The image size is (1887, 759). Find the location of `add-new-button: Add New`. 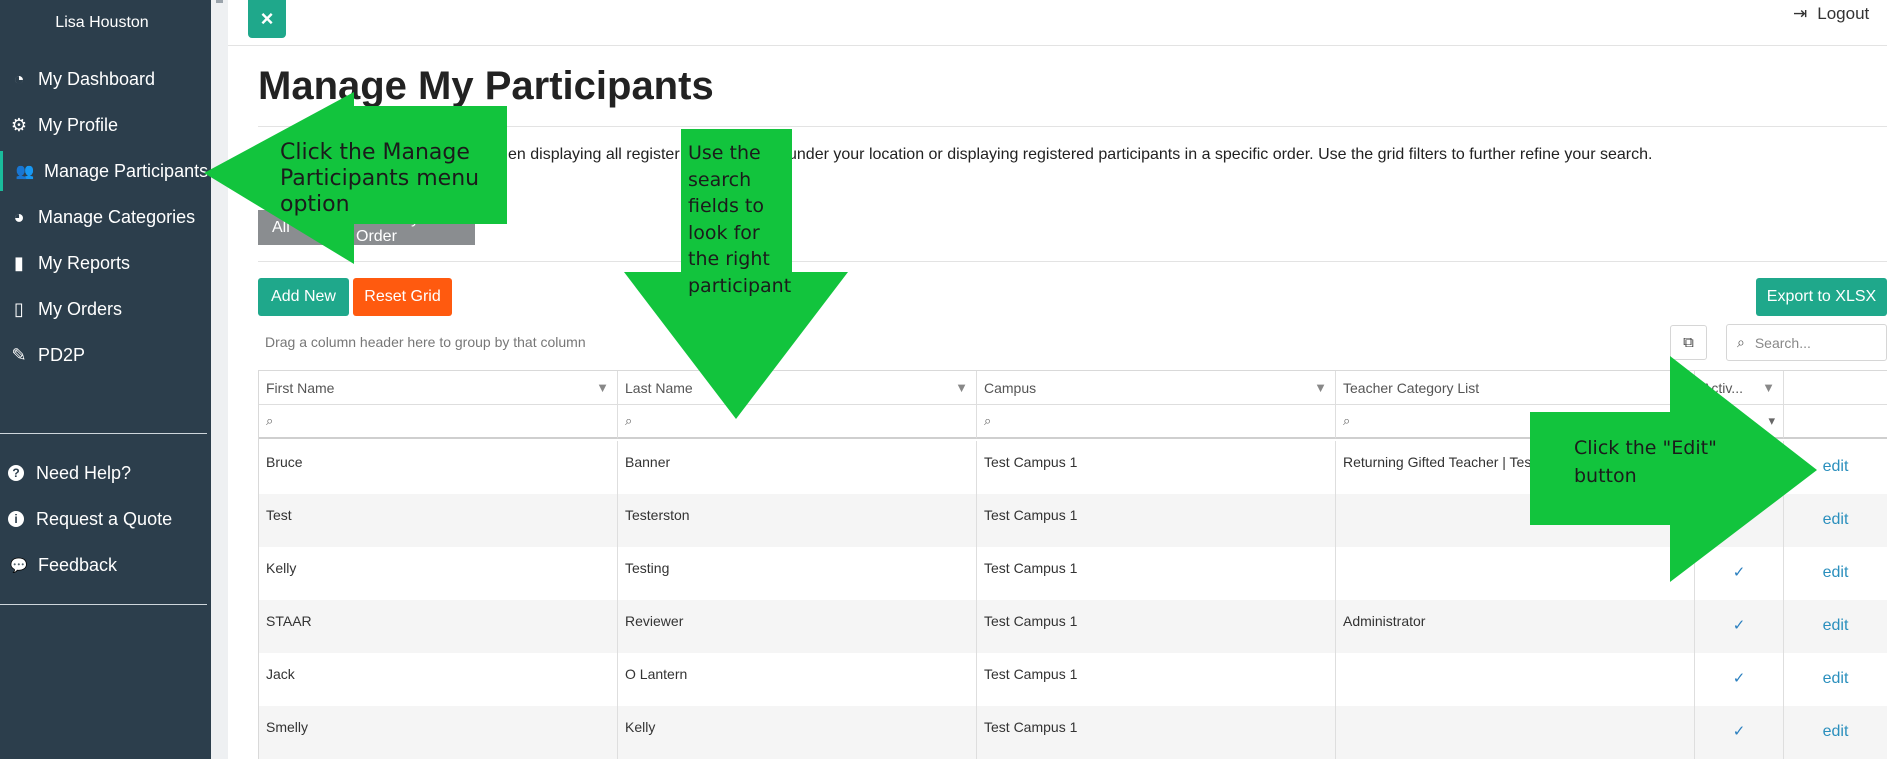

add-new-button: Add New is located at coordinates (303, 297).